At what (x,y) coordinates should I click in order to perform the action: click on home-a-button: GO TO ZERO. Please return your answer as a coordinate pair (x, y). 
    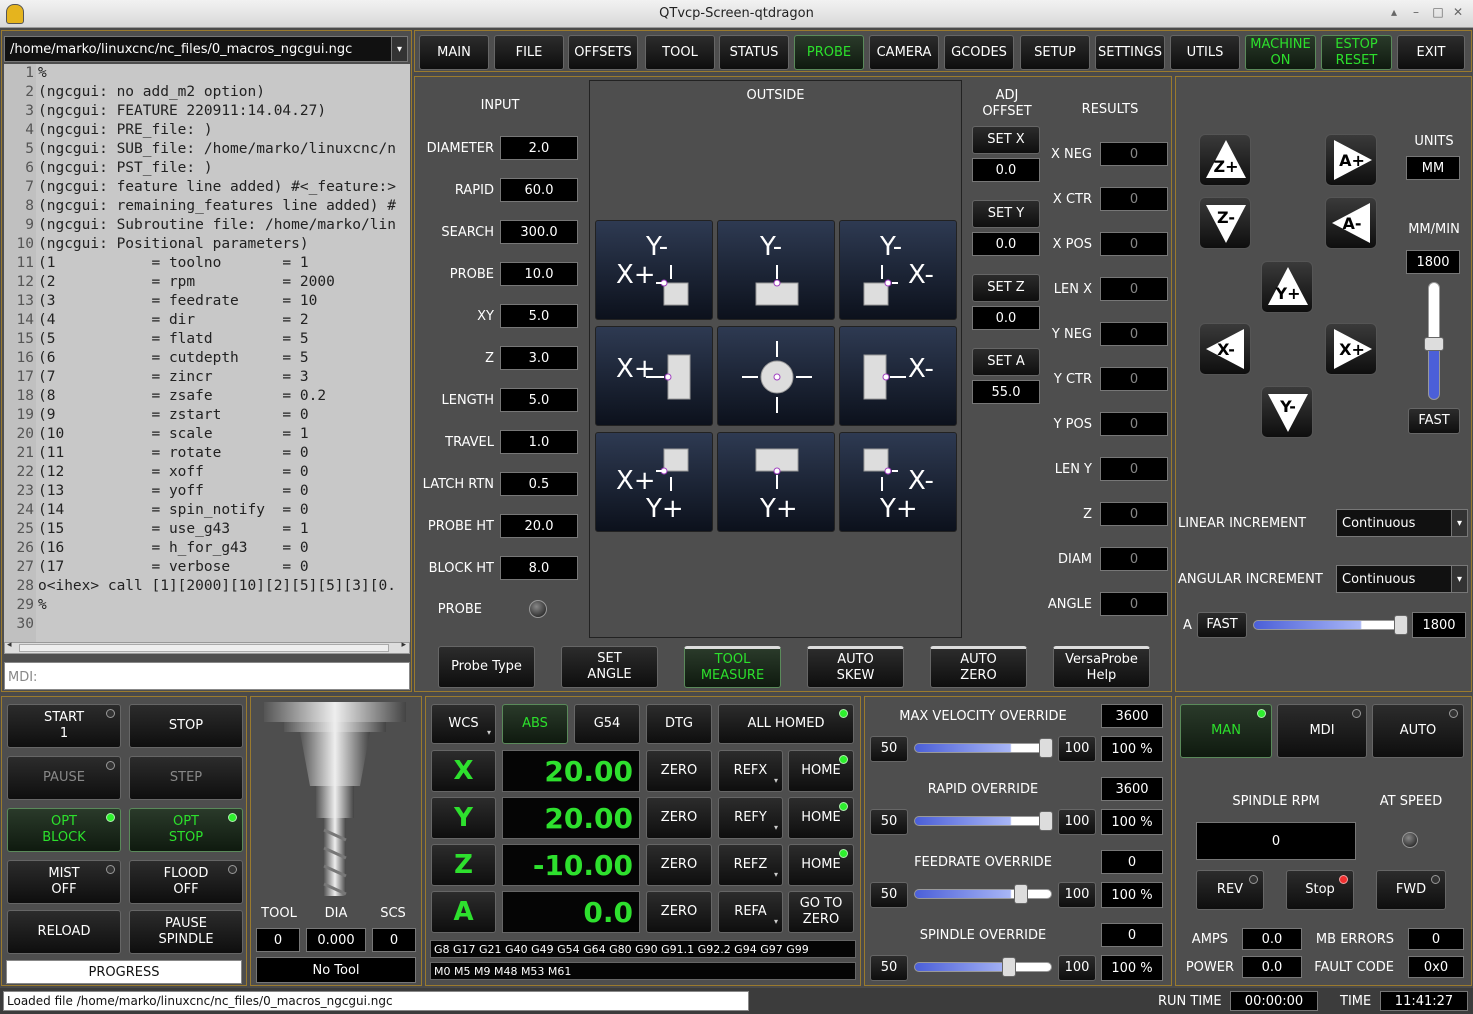
    Looking at the image, I should click on (821, 912).